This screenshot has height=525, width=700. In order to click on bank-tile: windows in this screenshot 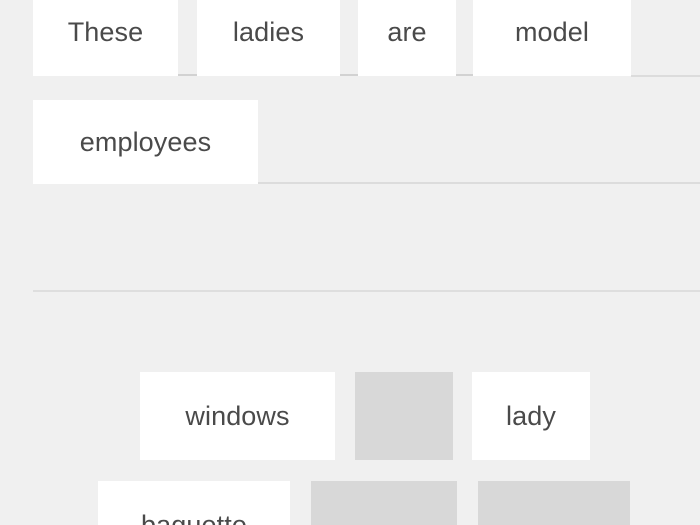, I will do `click(237, 416)`.